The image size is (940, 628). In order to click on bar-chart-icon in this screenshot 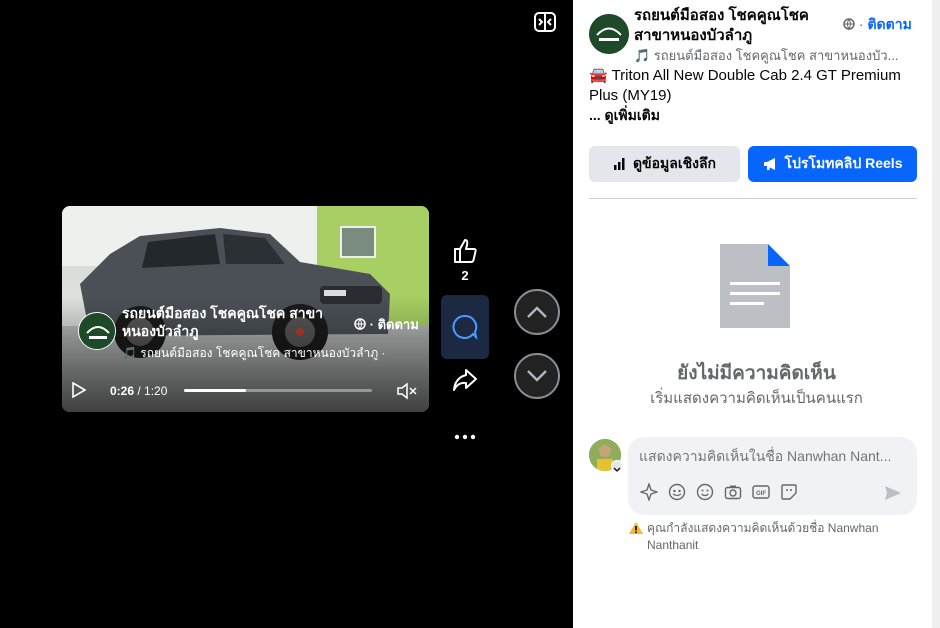, I will do `click(619, 164)`.